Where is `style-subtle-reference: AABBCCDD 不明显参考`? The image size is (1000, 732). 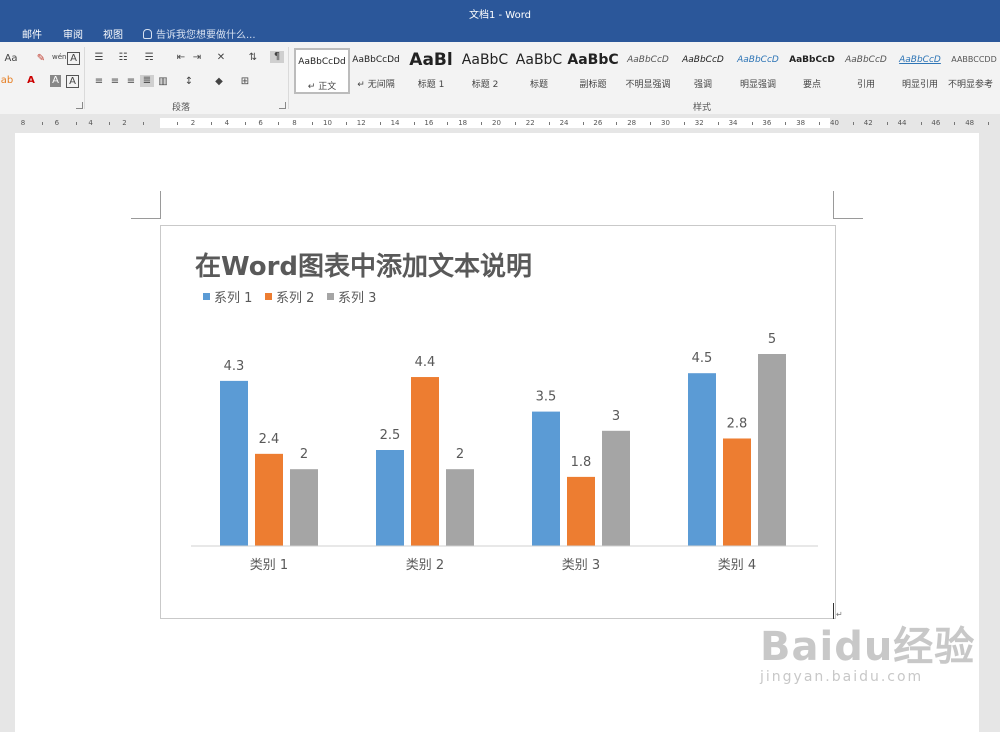
style-subtle-reference: AABBCCDD 不明显参考 is located at coordinates (974, 69).